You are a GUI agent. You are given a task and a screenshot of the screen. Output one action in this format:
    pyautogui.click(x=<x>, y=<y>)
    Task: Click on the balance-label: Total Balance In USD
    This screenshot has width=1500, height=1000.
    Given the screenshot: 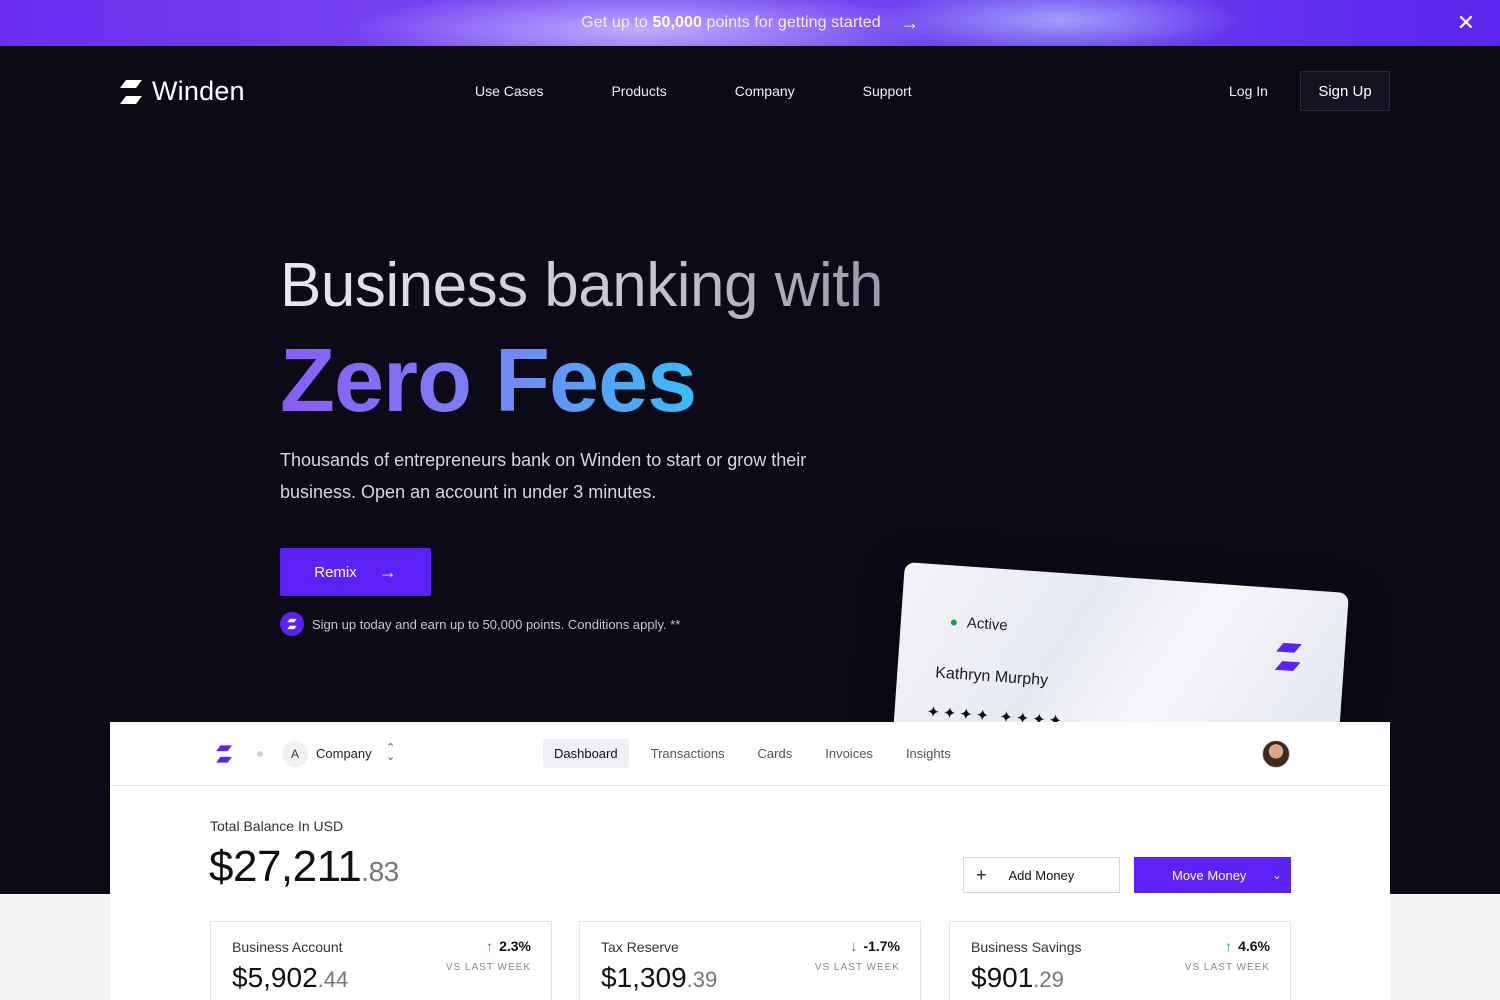 What is the action you would take?
    pyautogui.click(x=277, y=826)
    